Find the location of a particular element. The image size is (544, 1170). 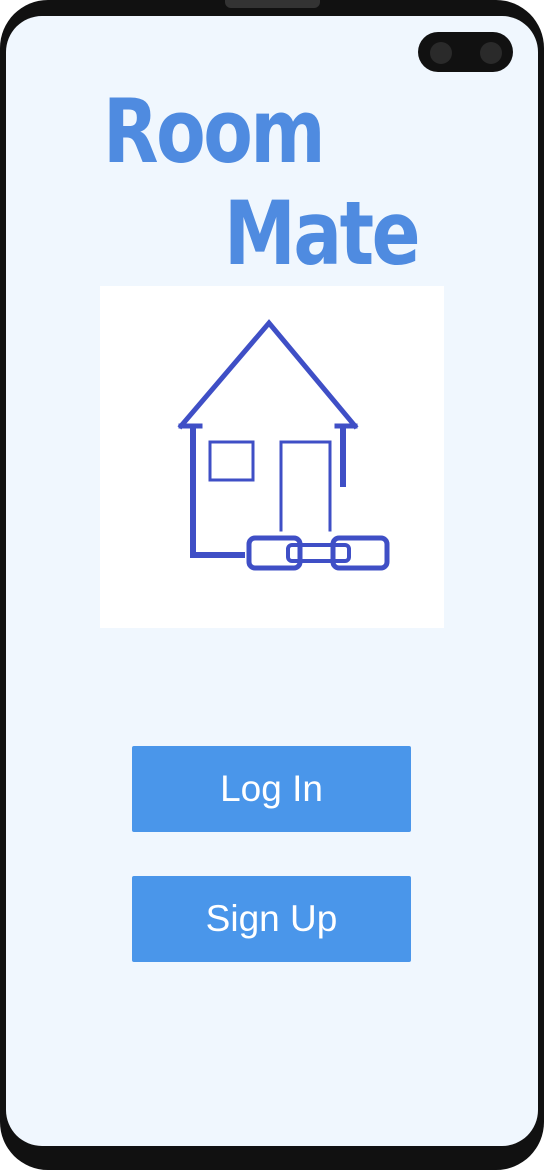

login-button: Log In is located at coordinates (271, 789).